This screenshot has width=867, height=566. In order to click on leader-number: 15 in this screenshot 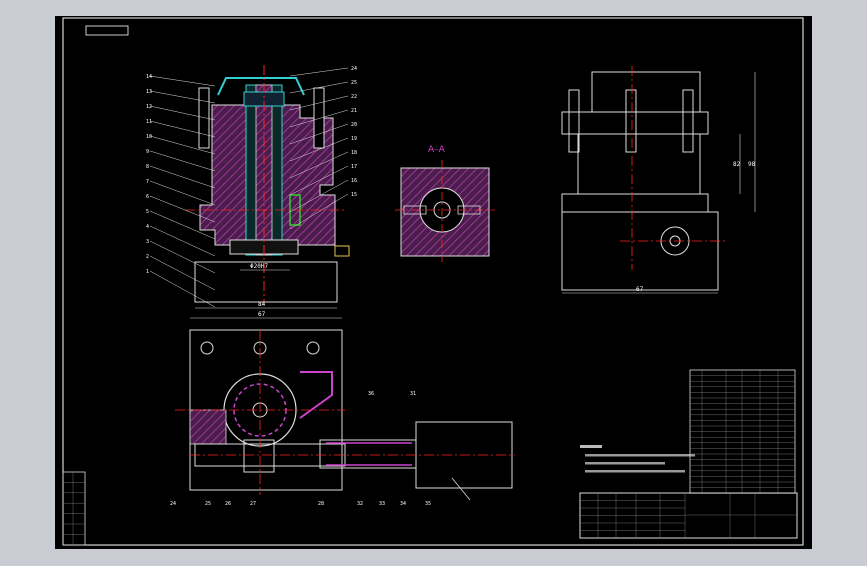, I will do `click(354, 195)`.